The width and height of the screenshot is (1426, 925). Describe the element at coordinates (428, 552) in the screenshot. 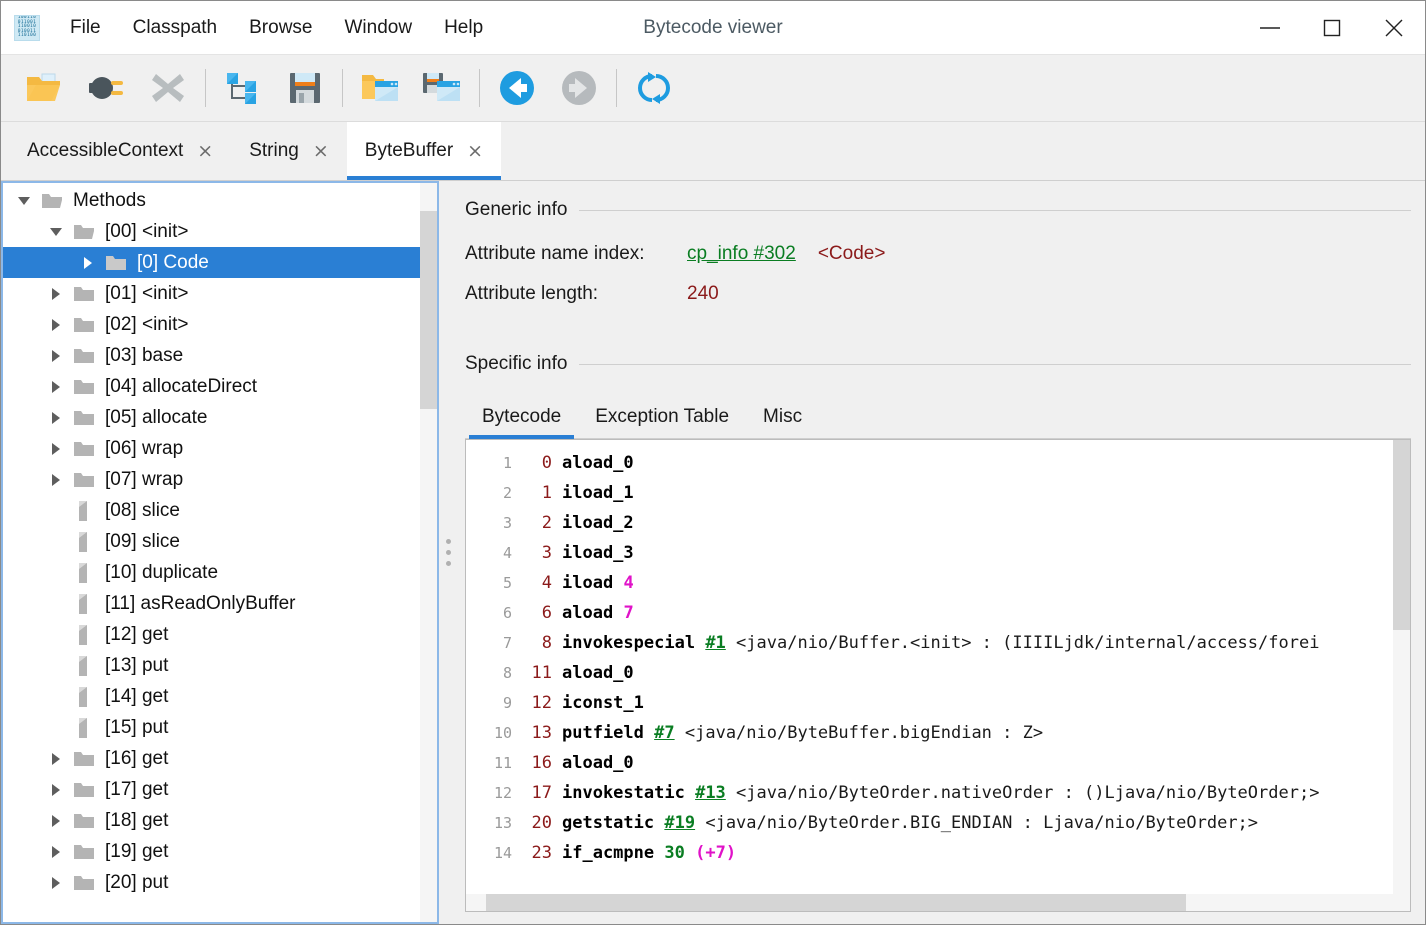

I see `tree-vertical-scrollbar` at that location.